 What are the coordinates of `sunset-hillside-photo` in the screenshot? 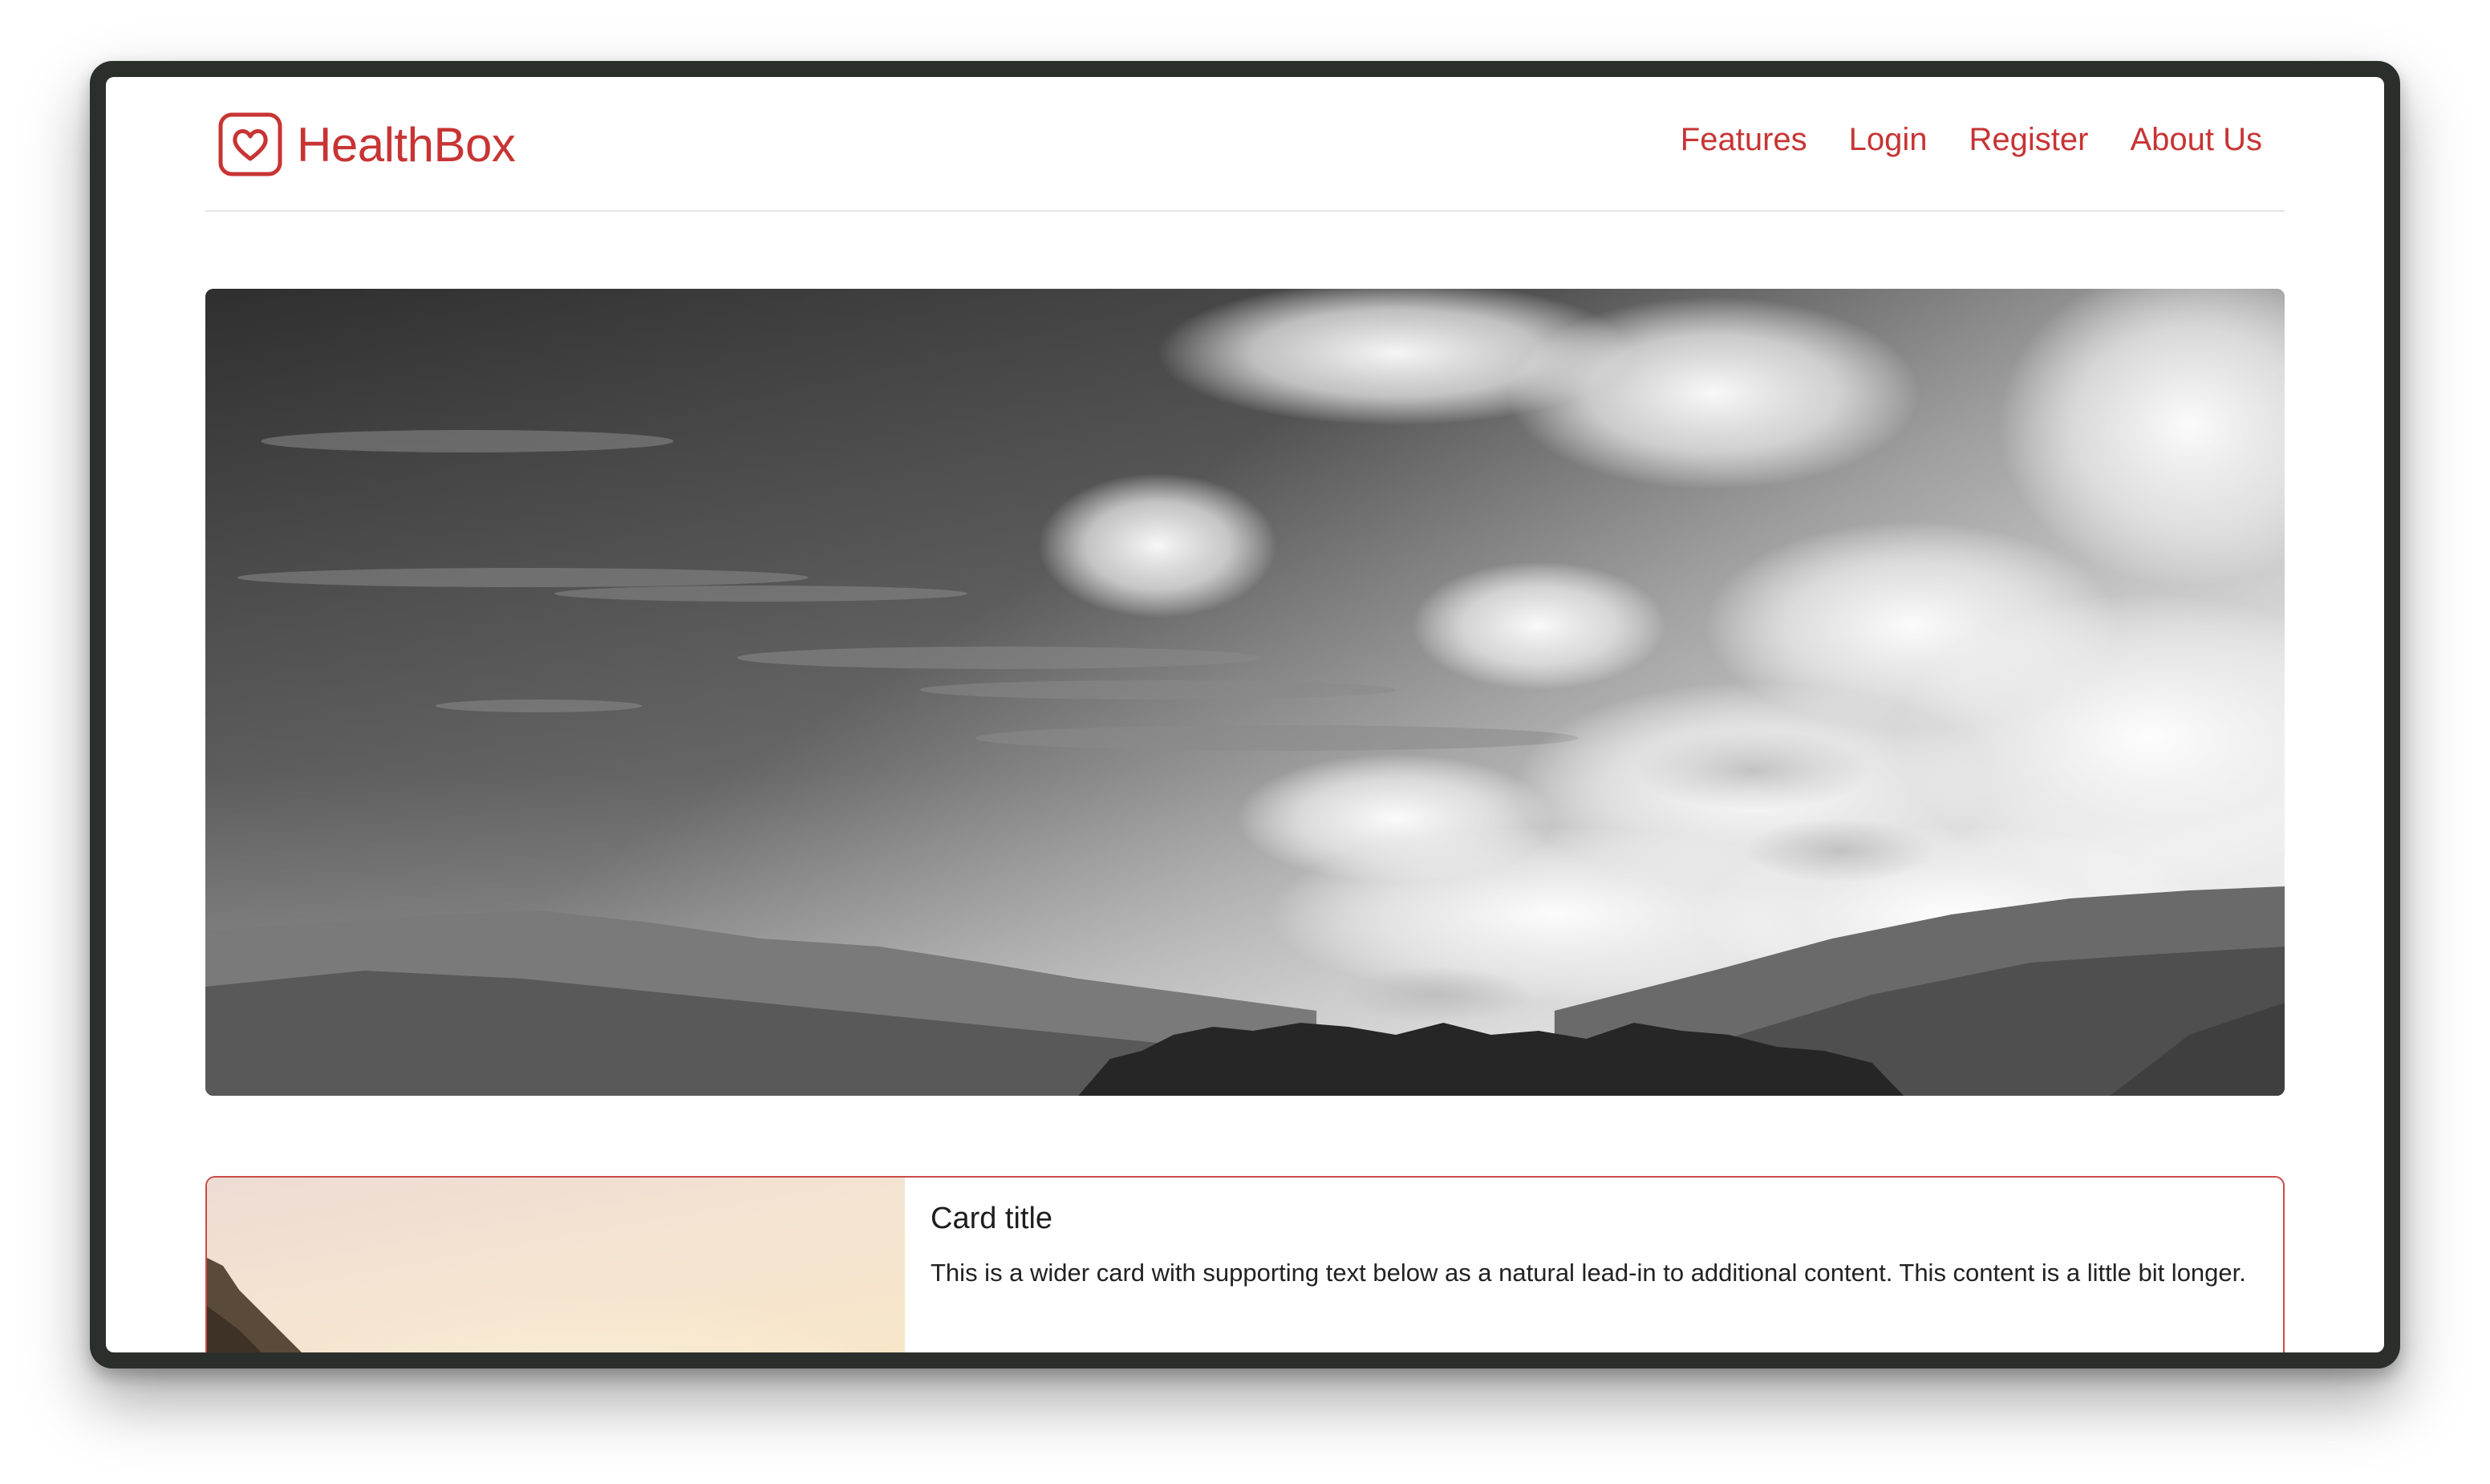 It's located at (556, 1265).